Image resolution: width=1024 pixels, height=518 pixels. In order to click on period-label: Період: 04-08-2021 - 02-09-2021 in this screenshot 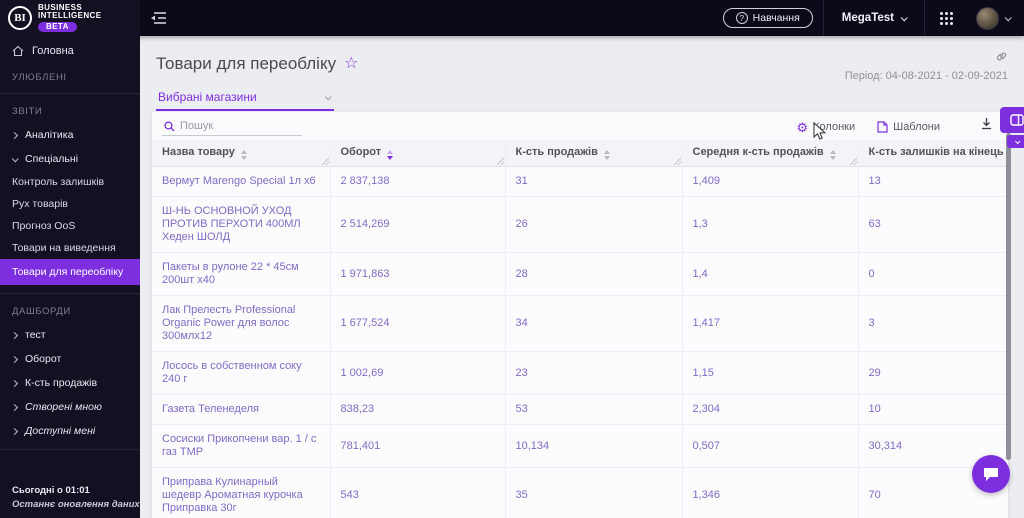, I will do `click(926, 76)`.